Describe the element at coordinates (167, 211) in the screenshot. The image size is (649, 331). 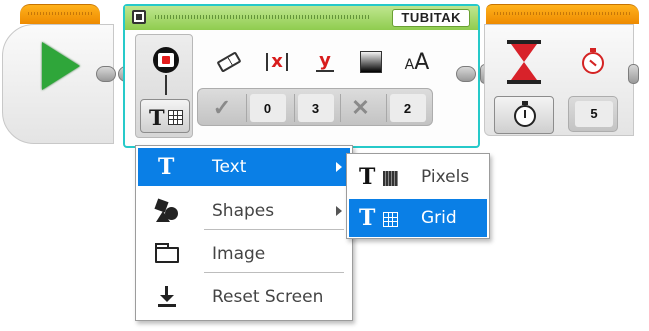
I see `shapes-icon` at that location.